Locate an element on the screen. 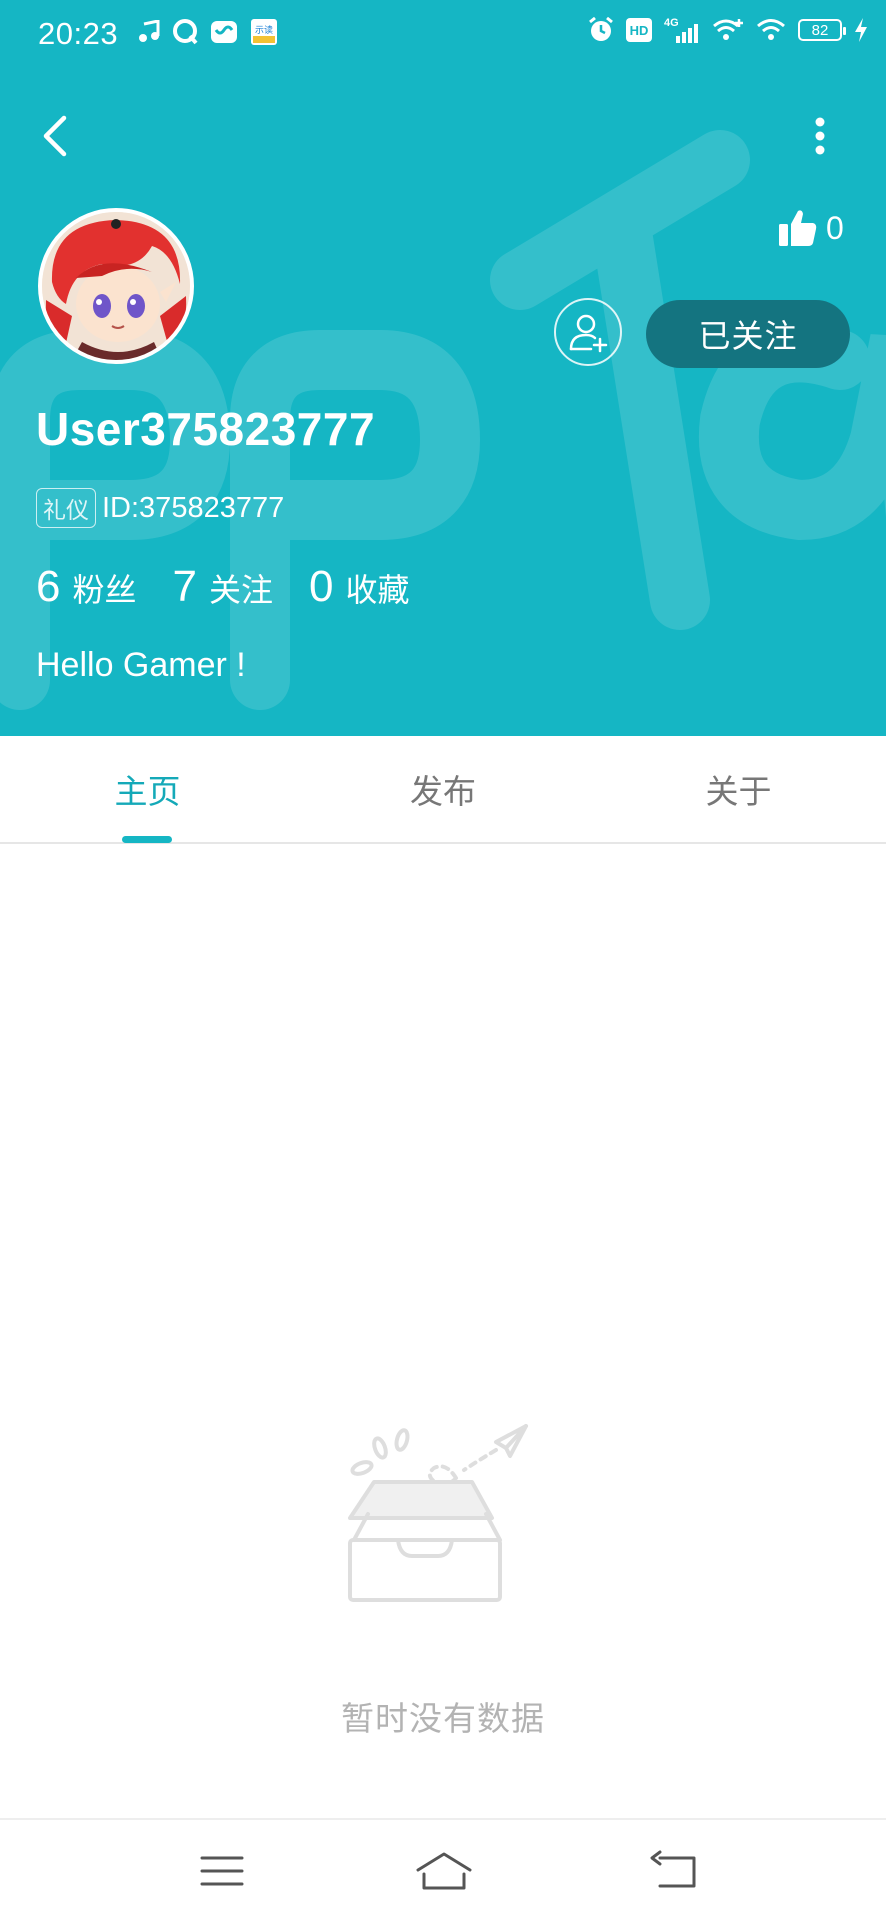 Image resolution: width=886 pixels, height=1920 pixels. following-stat: 7 关注 is located at coordinates (223, 587).